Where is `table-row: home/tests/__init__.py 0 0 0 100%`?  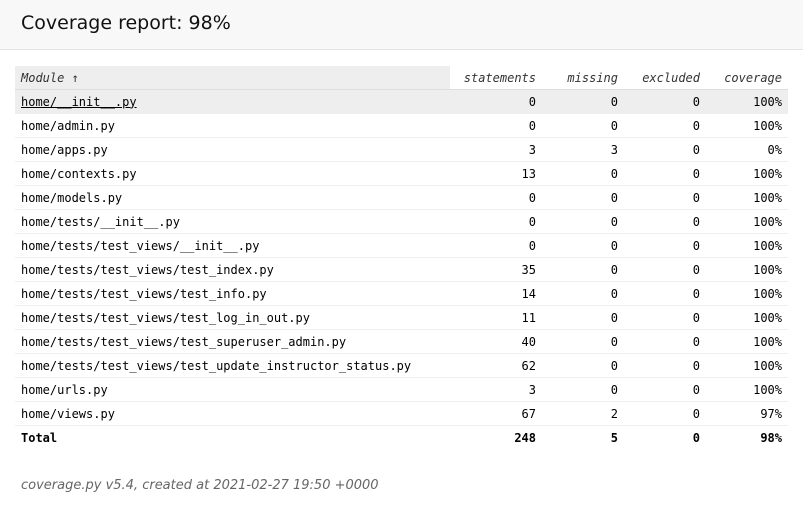 table-row: home/tests/__init__.py 0 0 0 100% is located at coordinates (401, 221).